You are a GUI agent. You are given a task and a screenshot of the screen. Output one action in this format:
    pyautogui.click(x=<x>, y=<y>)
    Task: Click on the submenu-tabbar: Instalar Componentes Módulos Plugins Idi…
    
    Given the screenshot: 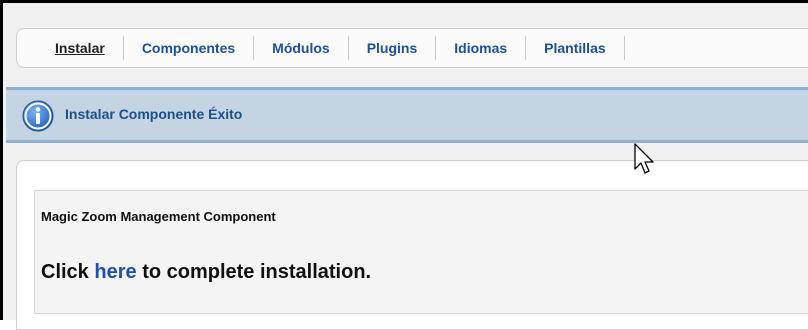 What is the action you would take?
    pyautogui.click(x=412, y=48)
    